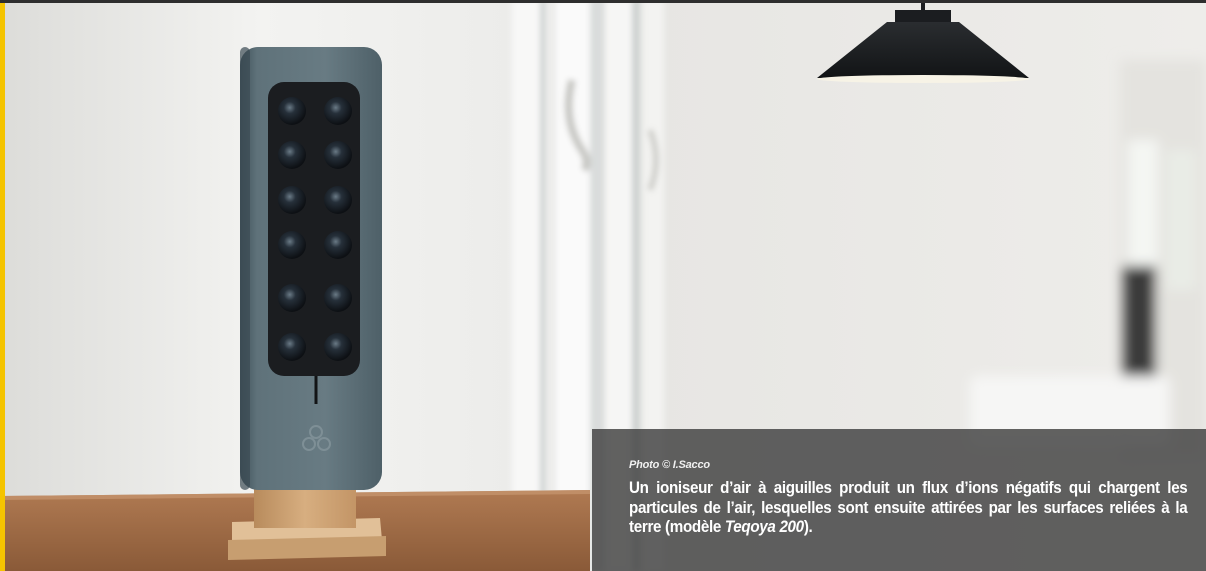 Image resolution: width=1206 pixels, height=571 pixels. I want to click on caption-text-end: )., so click(808, 527).